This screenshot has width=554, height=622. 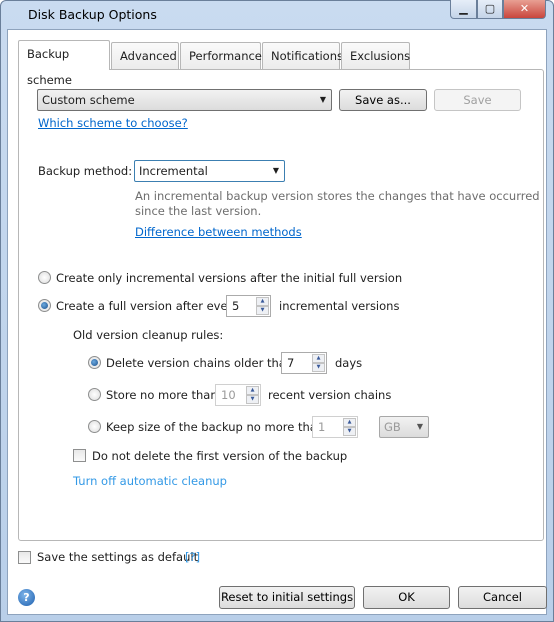 I want to click on help-icon: ?, so click(x=26, y=597).